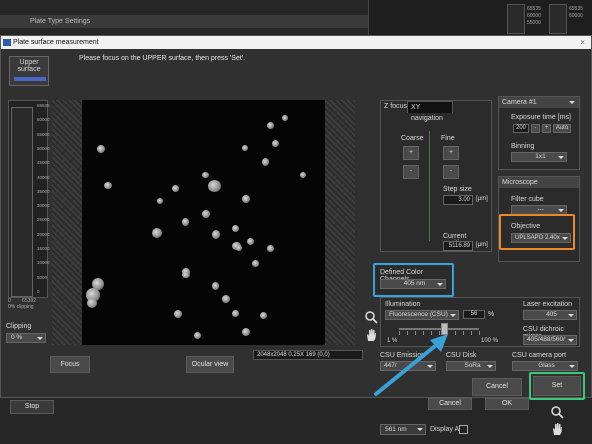 This screenshot has width=592, height=444. What do you see at coordinates (43, 220) in the screenshot?
I see `histogram-tick-label: 25000` at bounding box center [43, 220].